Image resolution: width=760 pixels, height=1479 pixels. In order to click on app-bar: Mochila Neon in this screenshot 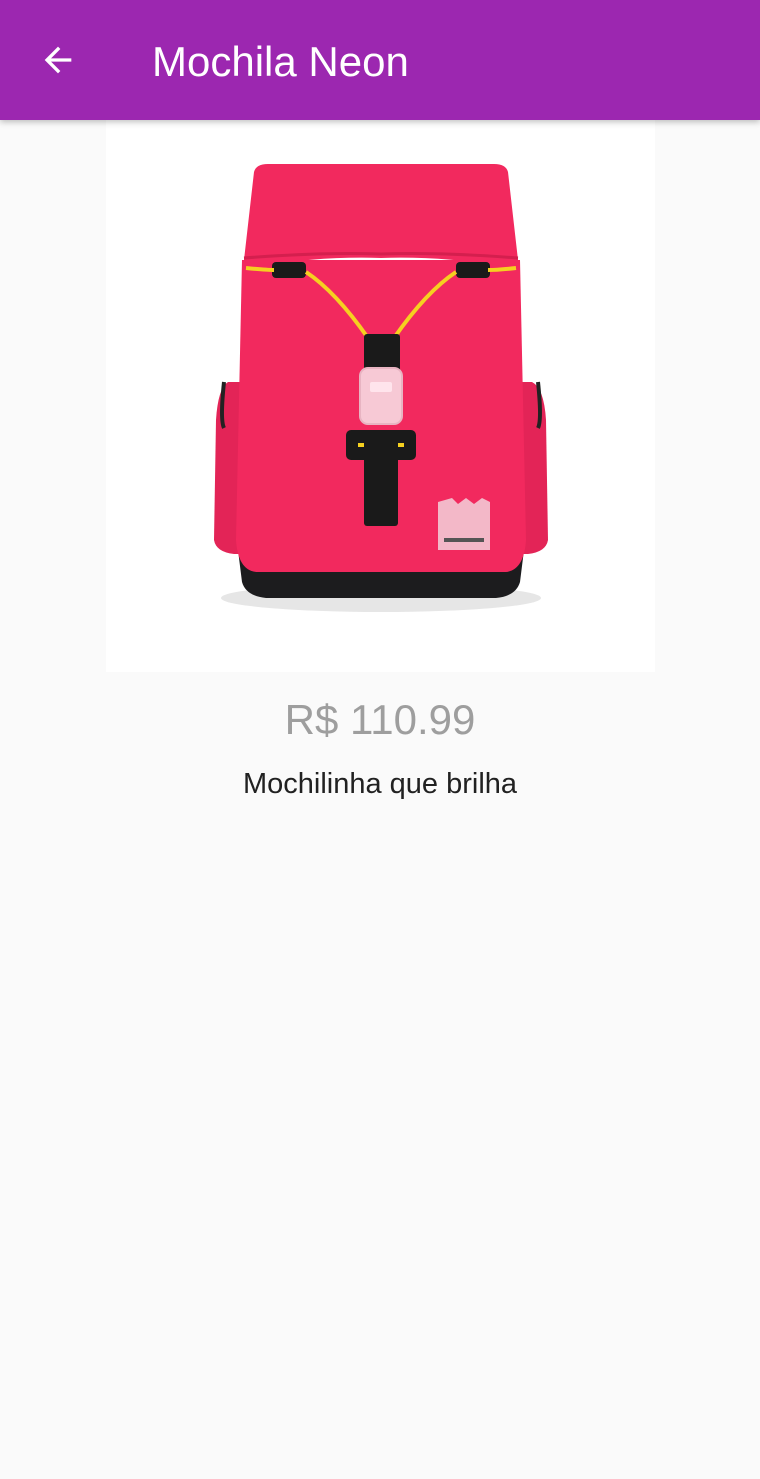, I will do `click(380, 60)`.